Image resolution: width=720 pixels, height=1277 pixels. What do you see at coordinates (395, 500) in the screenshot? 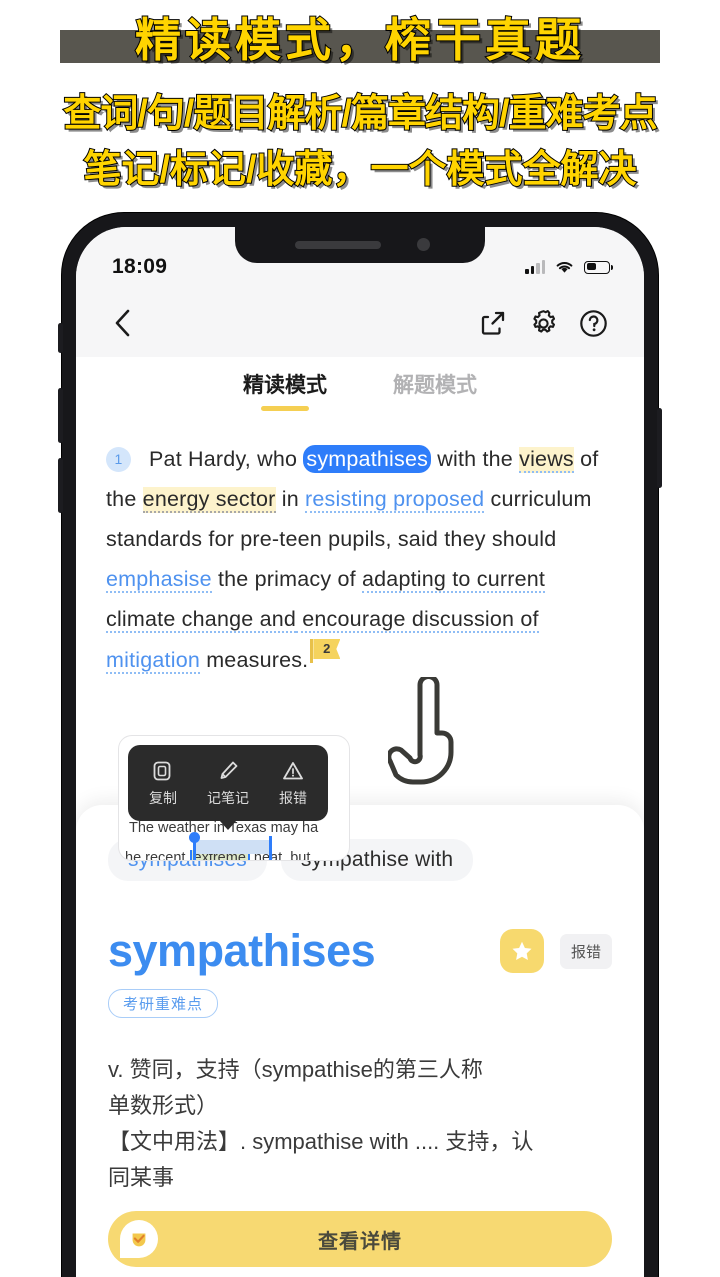
I see `link-phrase-resisting-proposed: resisting proposed` at bounding box center [395, 500].